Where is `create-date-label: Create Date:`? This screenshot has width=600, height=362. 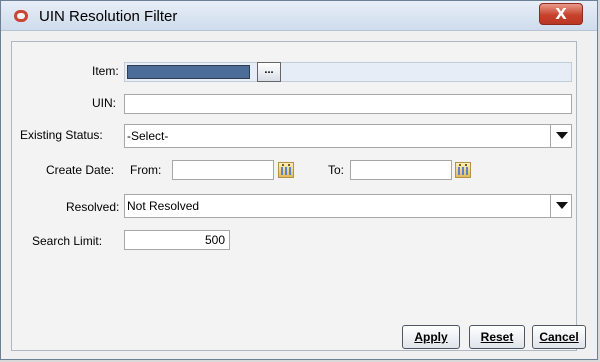
create-date-label: Create Date: is located at coordinates (80, 170).